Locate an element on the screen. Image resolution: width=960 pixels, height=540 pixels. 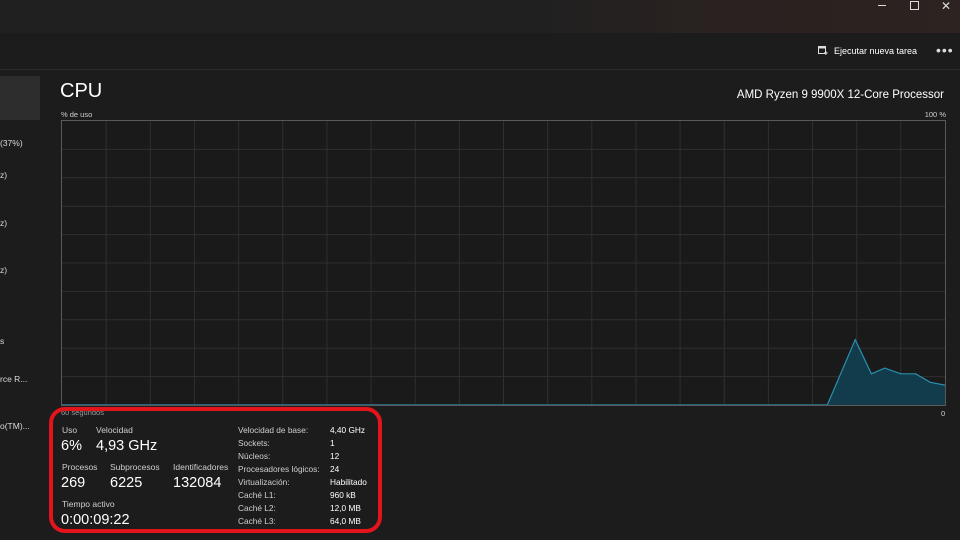
speed-label: Velocidad is located at coordinates (114, 430).